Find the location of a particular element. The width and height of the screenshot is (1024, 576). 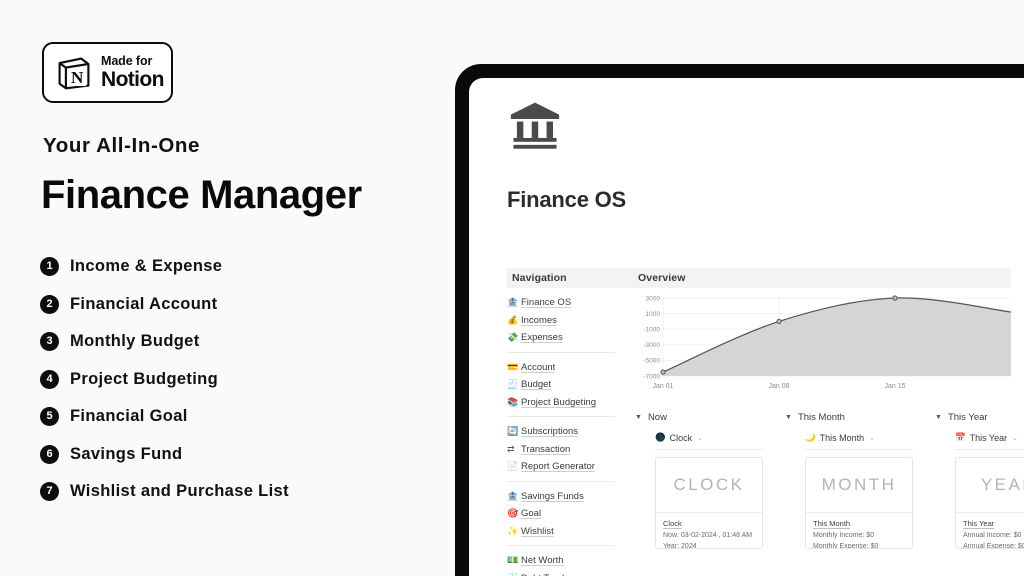

feature-item: 2 Financial Account is located at coordinates (240, 305).